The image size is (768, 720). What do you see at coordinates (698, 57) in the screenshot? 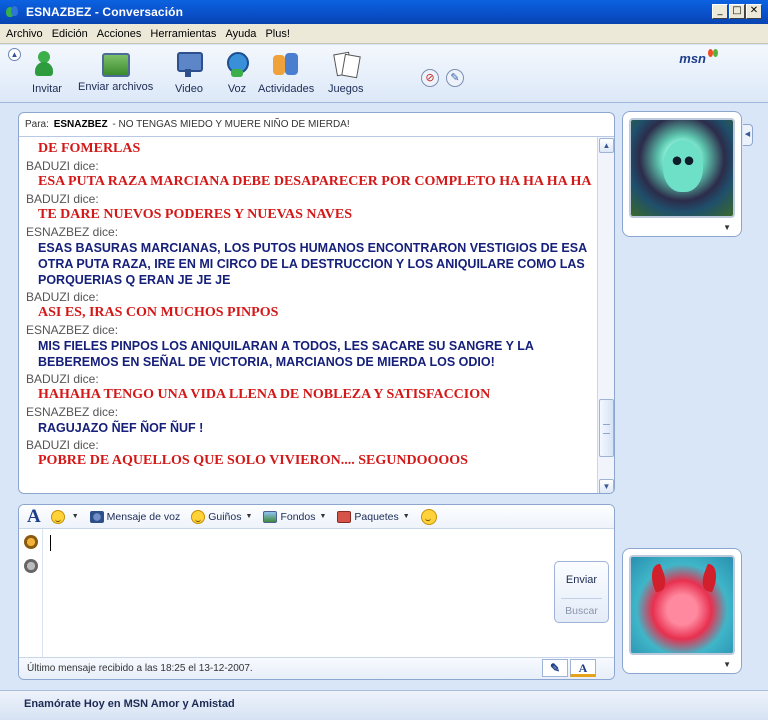
I see `msn-logo: msn` at bounding box center [698, 57].